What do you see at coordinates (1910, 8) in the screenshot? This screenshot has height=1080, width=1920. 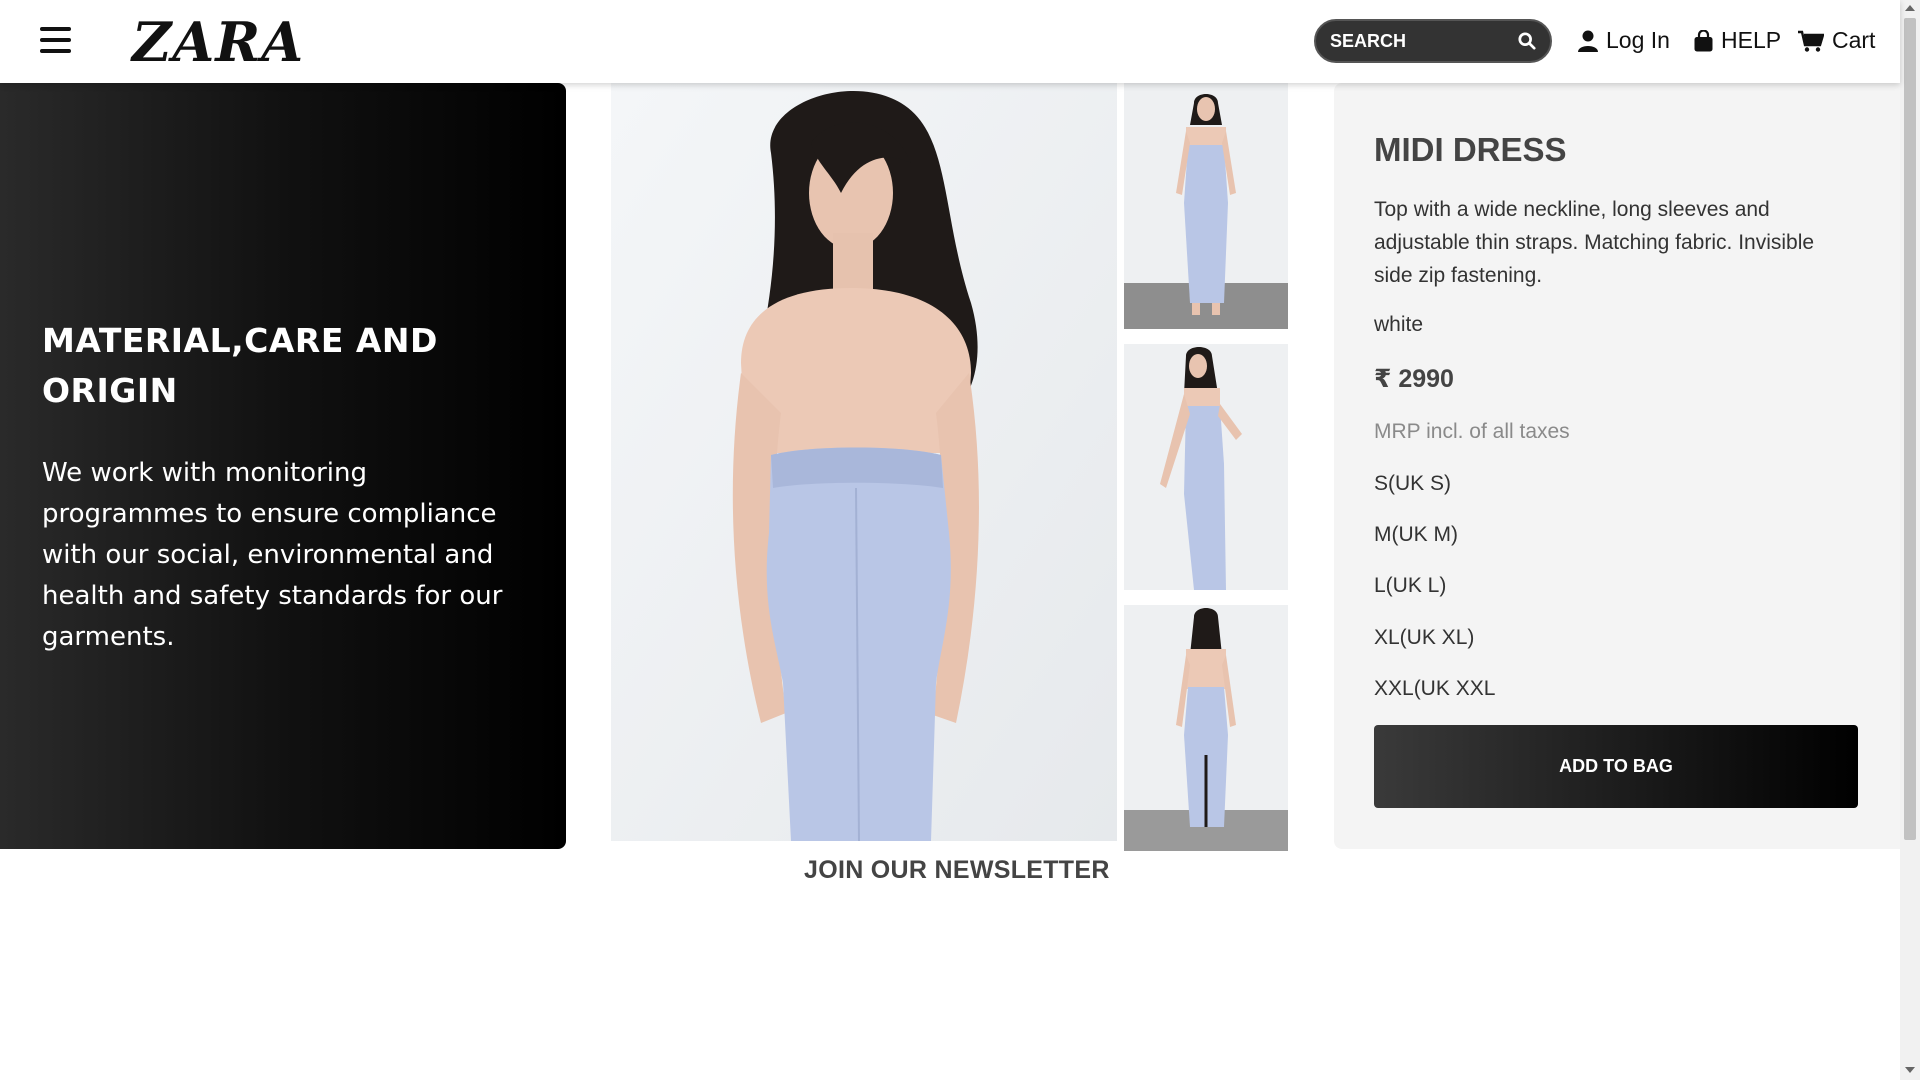 I see `scroll-up-arrow-icon` at bounding box center [1910, 8].